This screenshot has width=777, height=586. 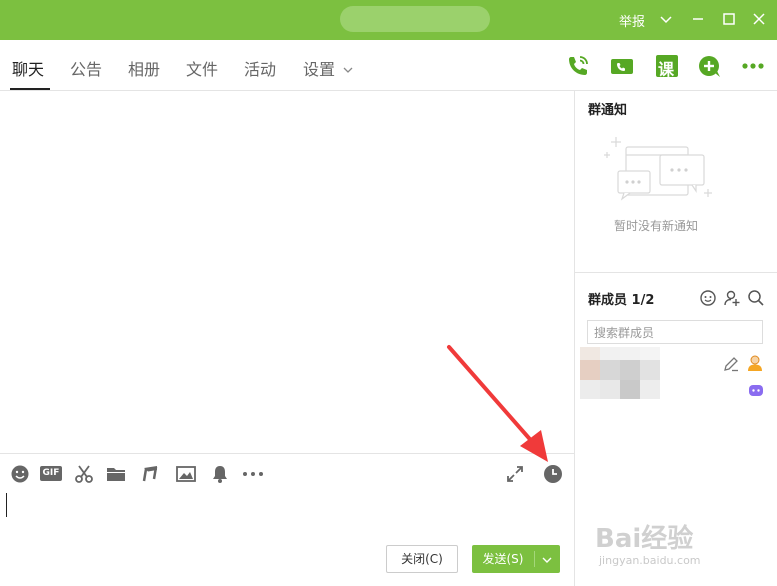 I want to click on image-icon, so click(x=186, y=474).